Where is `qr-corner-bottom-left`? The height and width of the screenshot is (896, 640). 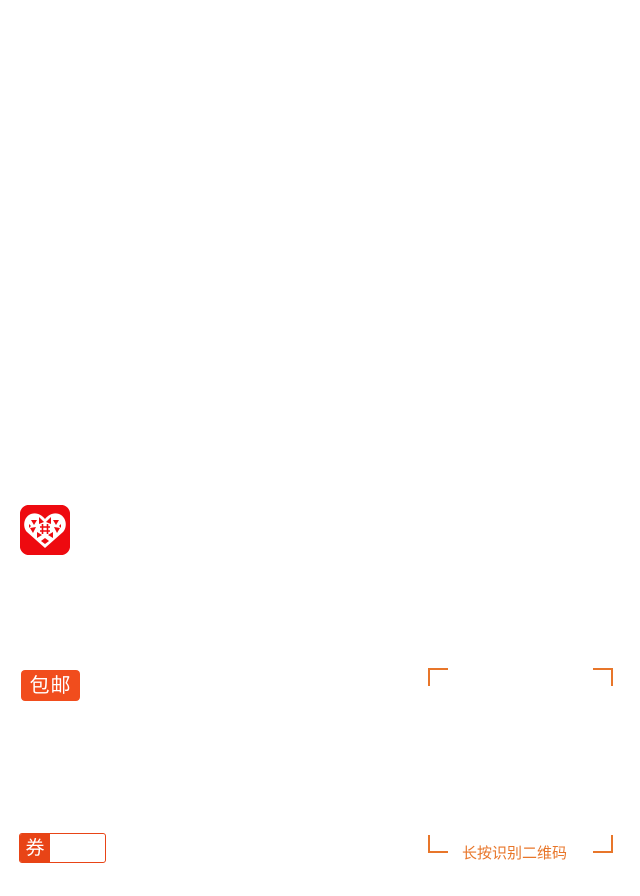 qr-corner-bottom-left is located at coordinates (438, 844).